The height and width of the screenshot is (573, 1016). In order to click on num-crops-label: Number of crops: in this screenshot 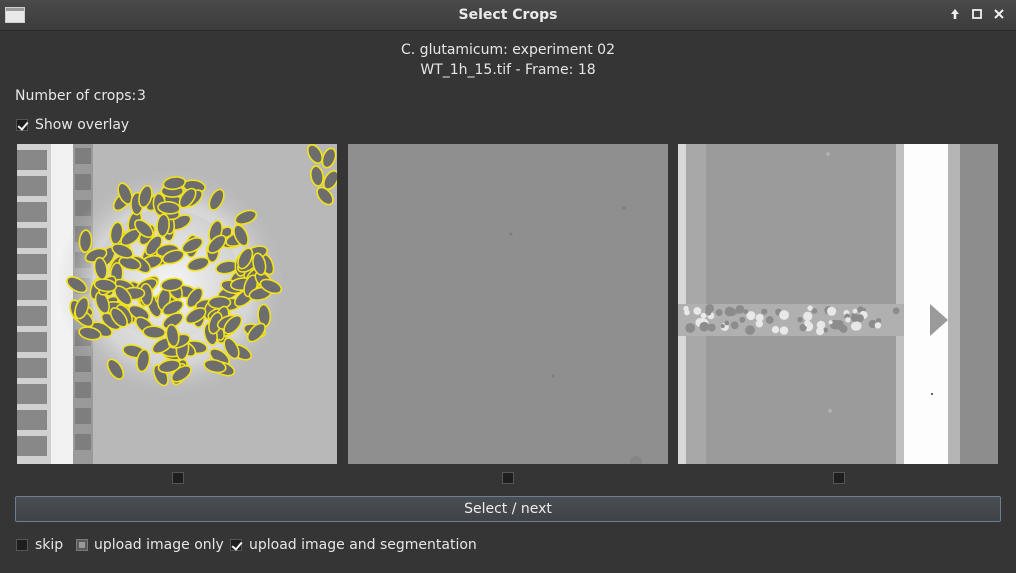, I will do `click(76, 96)`.